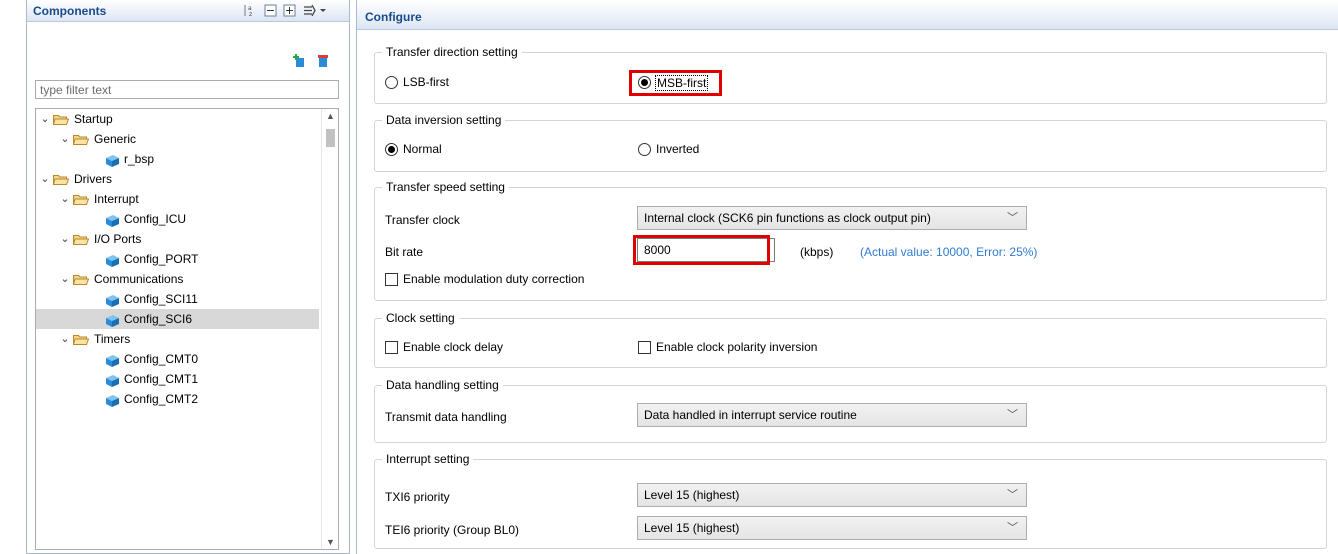 The width and height of the screenshot is (1338, 554). What do you see at coordinates (116, 199) in the screenshot?
I see `tree-folder-label: Interrupt` at bounding box center [116, 199].